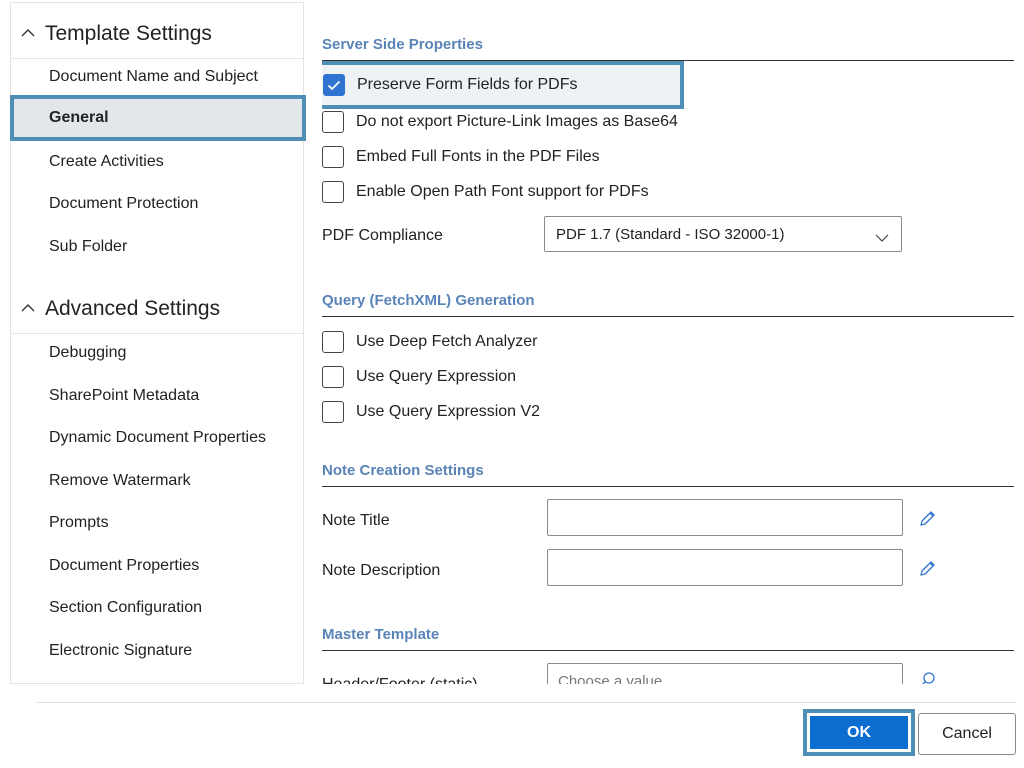  I want to click on sidebar-item-section-configuration: Section Configuration, so click(157, 608).